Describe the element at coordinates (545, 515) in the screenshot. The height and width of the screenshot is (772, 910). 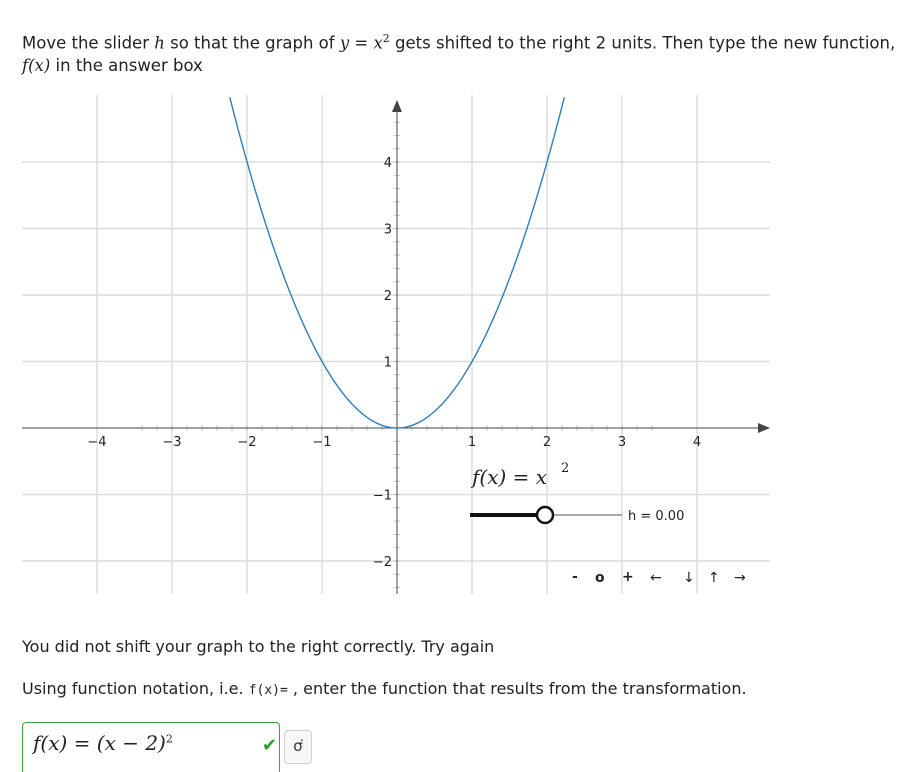
I see `slider-handle` at that location.